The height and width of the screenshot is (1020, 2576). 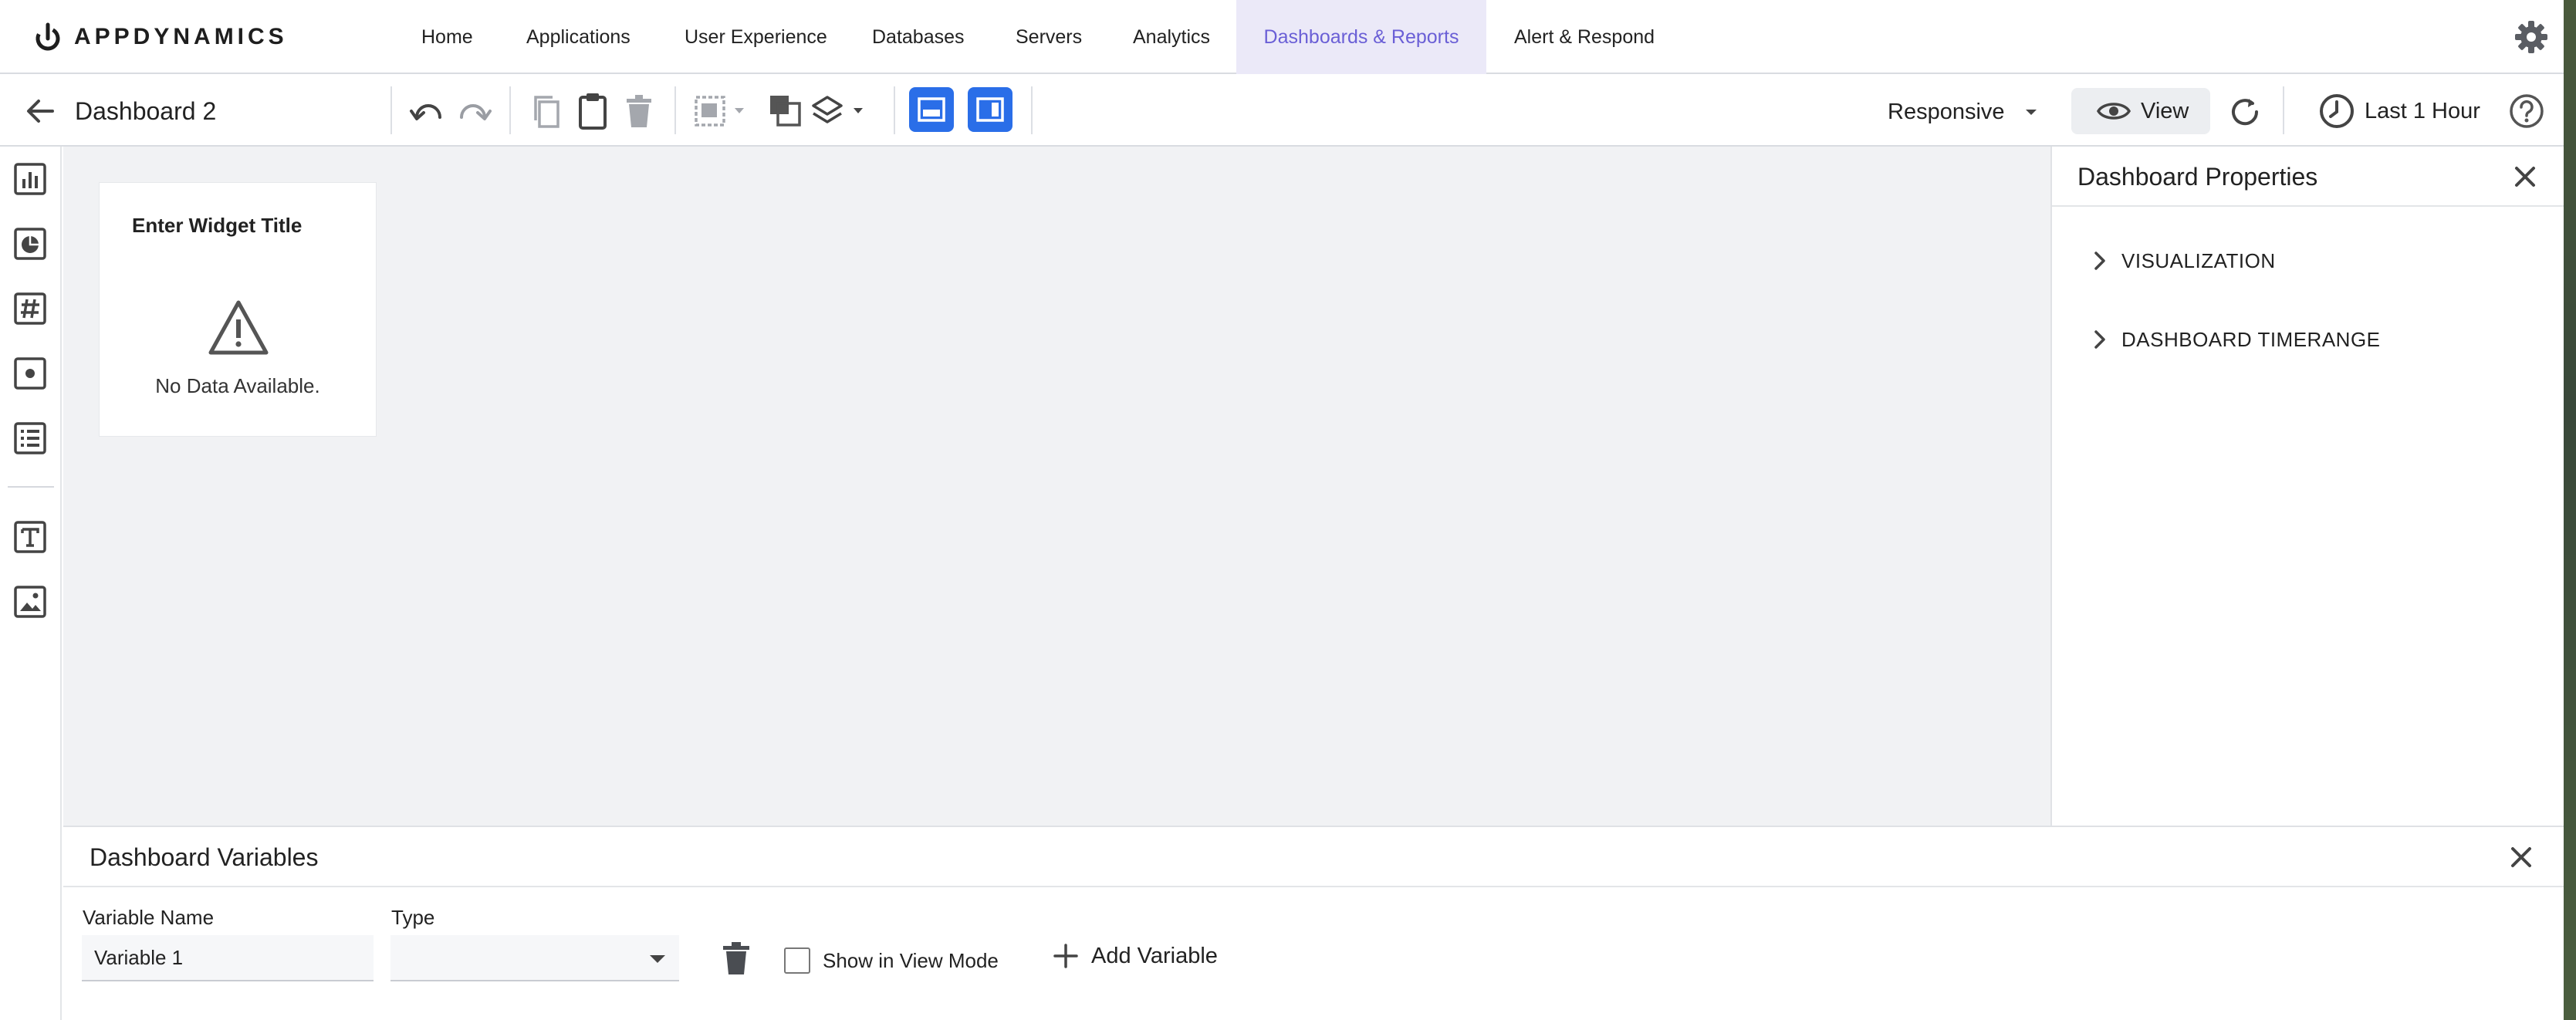 I want to click on delete-variable-icon, so click(x=736, y=958).